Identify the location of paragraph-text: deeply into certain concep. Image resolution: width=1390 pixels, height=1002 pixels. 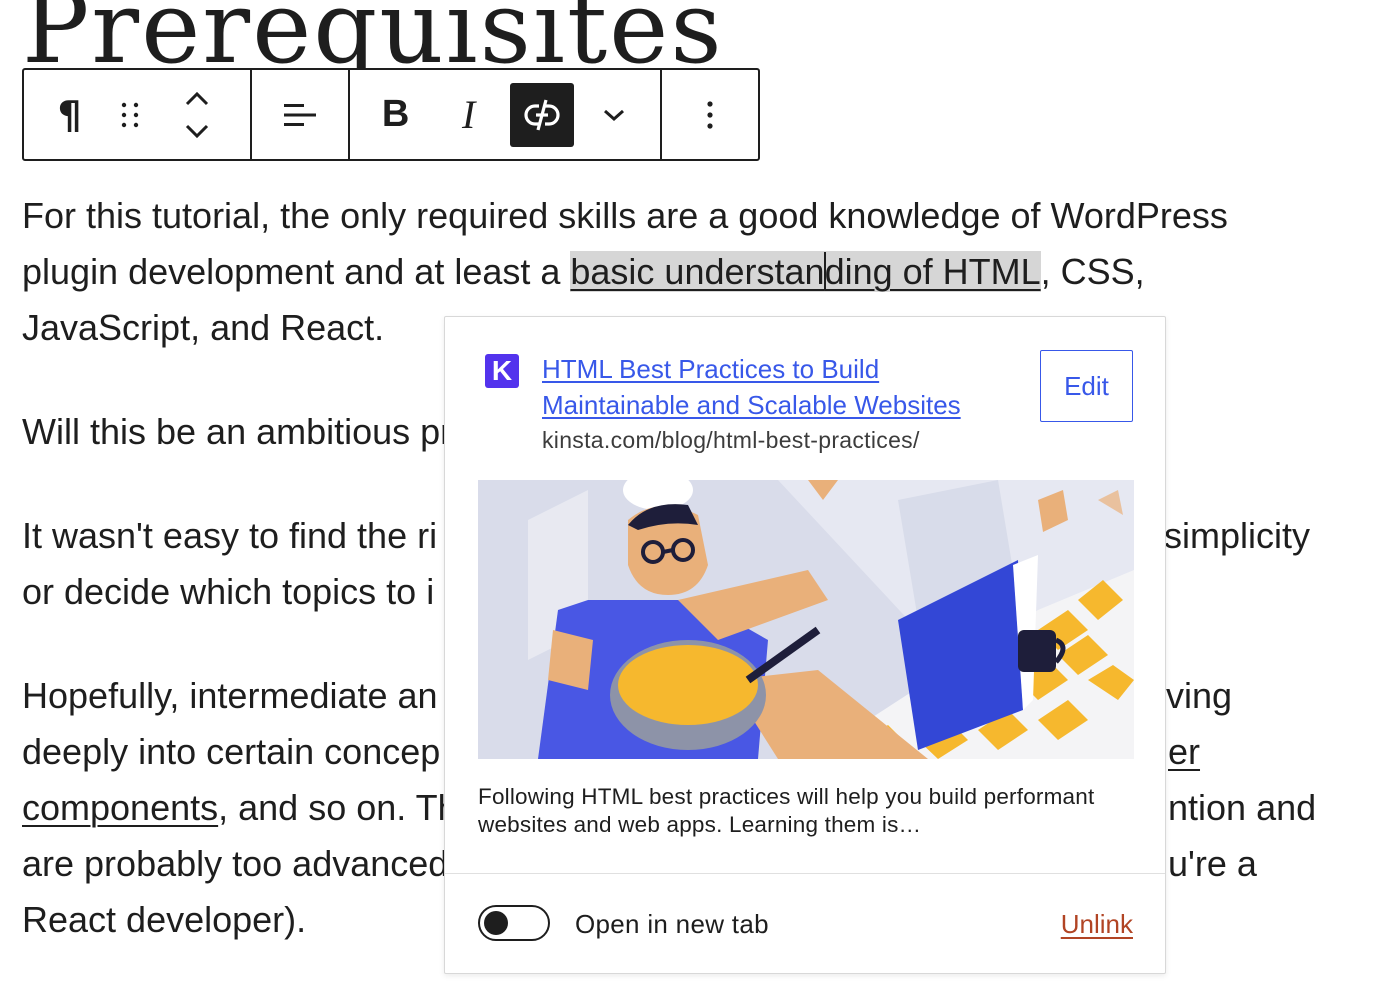
(231, 751).